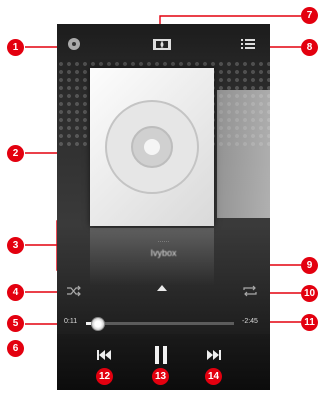 This screenshot has width=323, height=409. I want to click on playlist-icon, so click(248, 44).